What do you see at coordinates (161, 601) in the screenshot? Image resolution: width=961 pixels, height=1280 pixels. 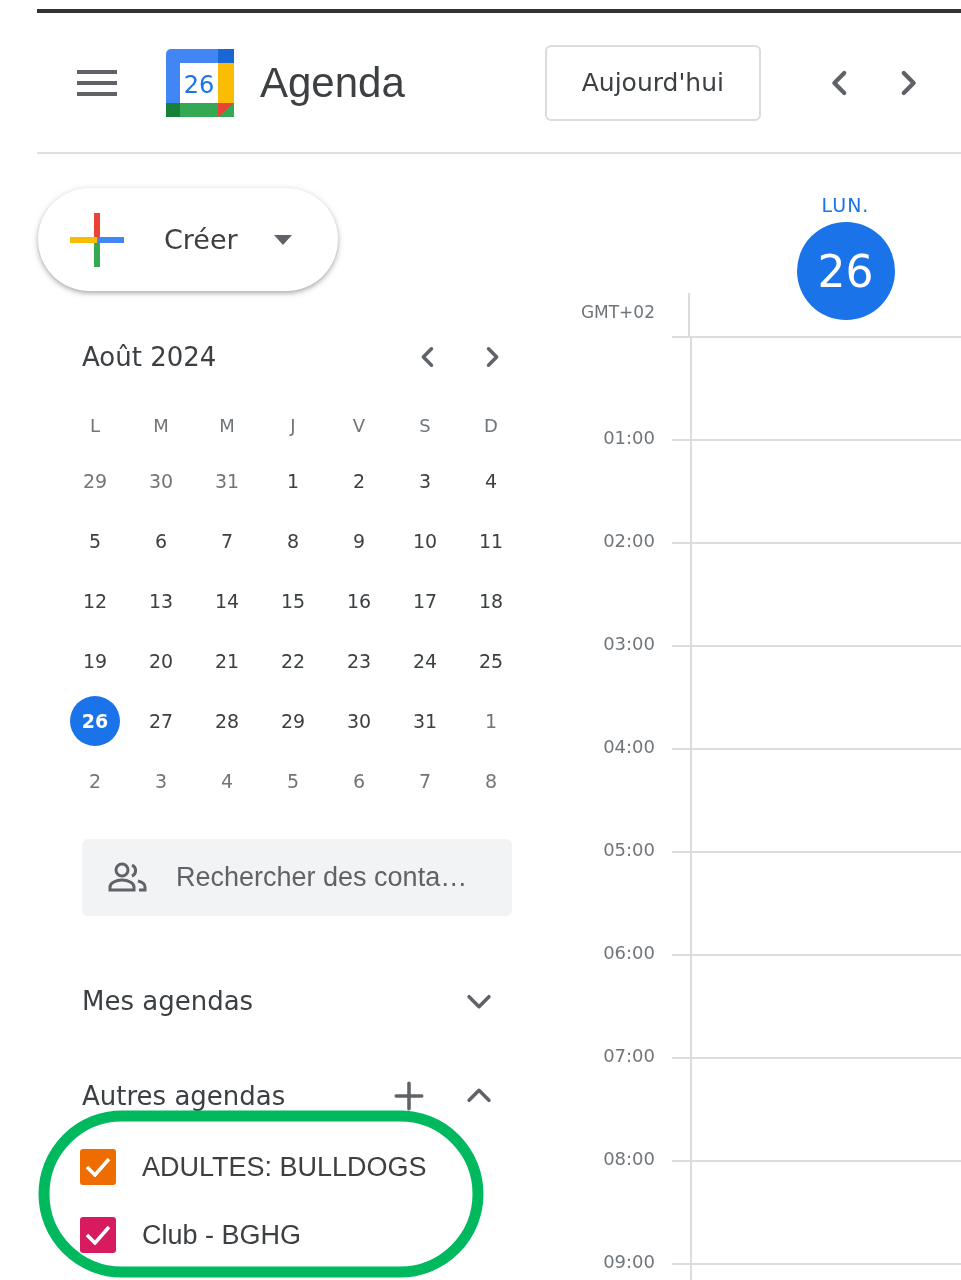 I see `calendar-day: 13` at bounding box center [161, 601].